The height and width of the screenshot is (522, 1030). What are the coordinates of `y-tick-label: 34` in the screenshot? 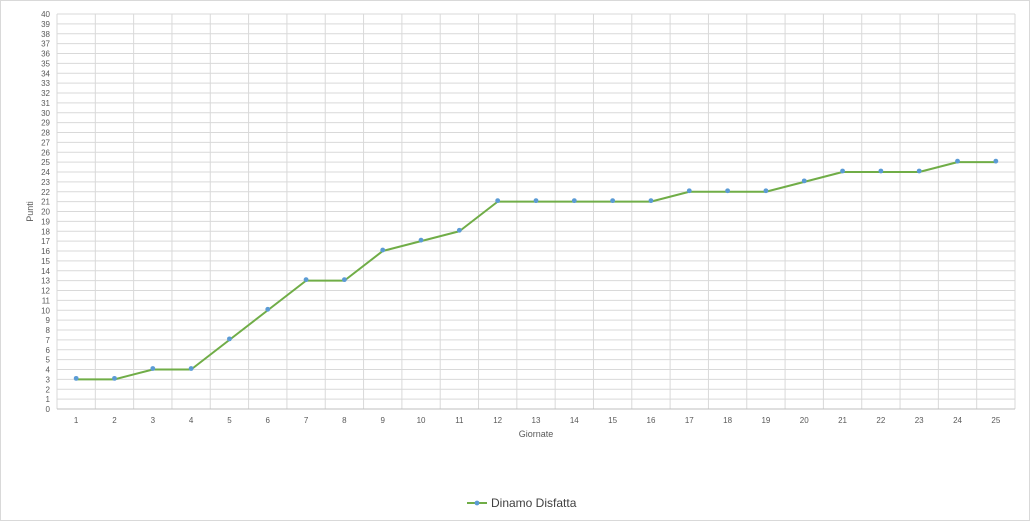 It's located at (45, 73).